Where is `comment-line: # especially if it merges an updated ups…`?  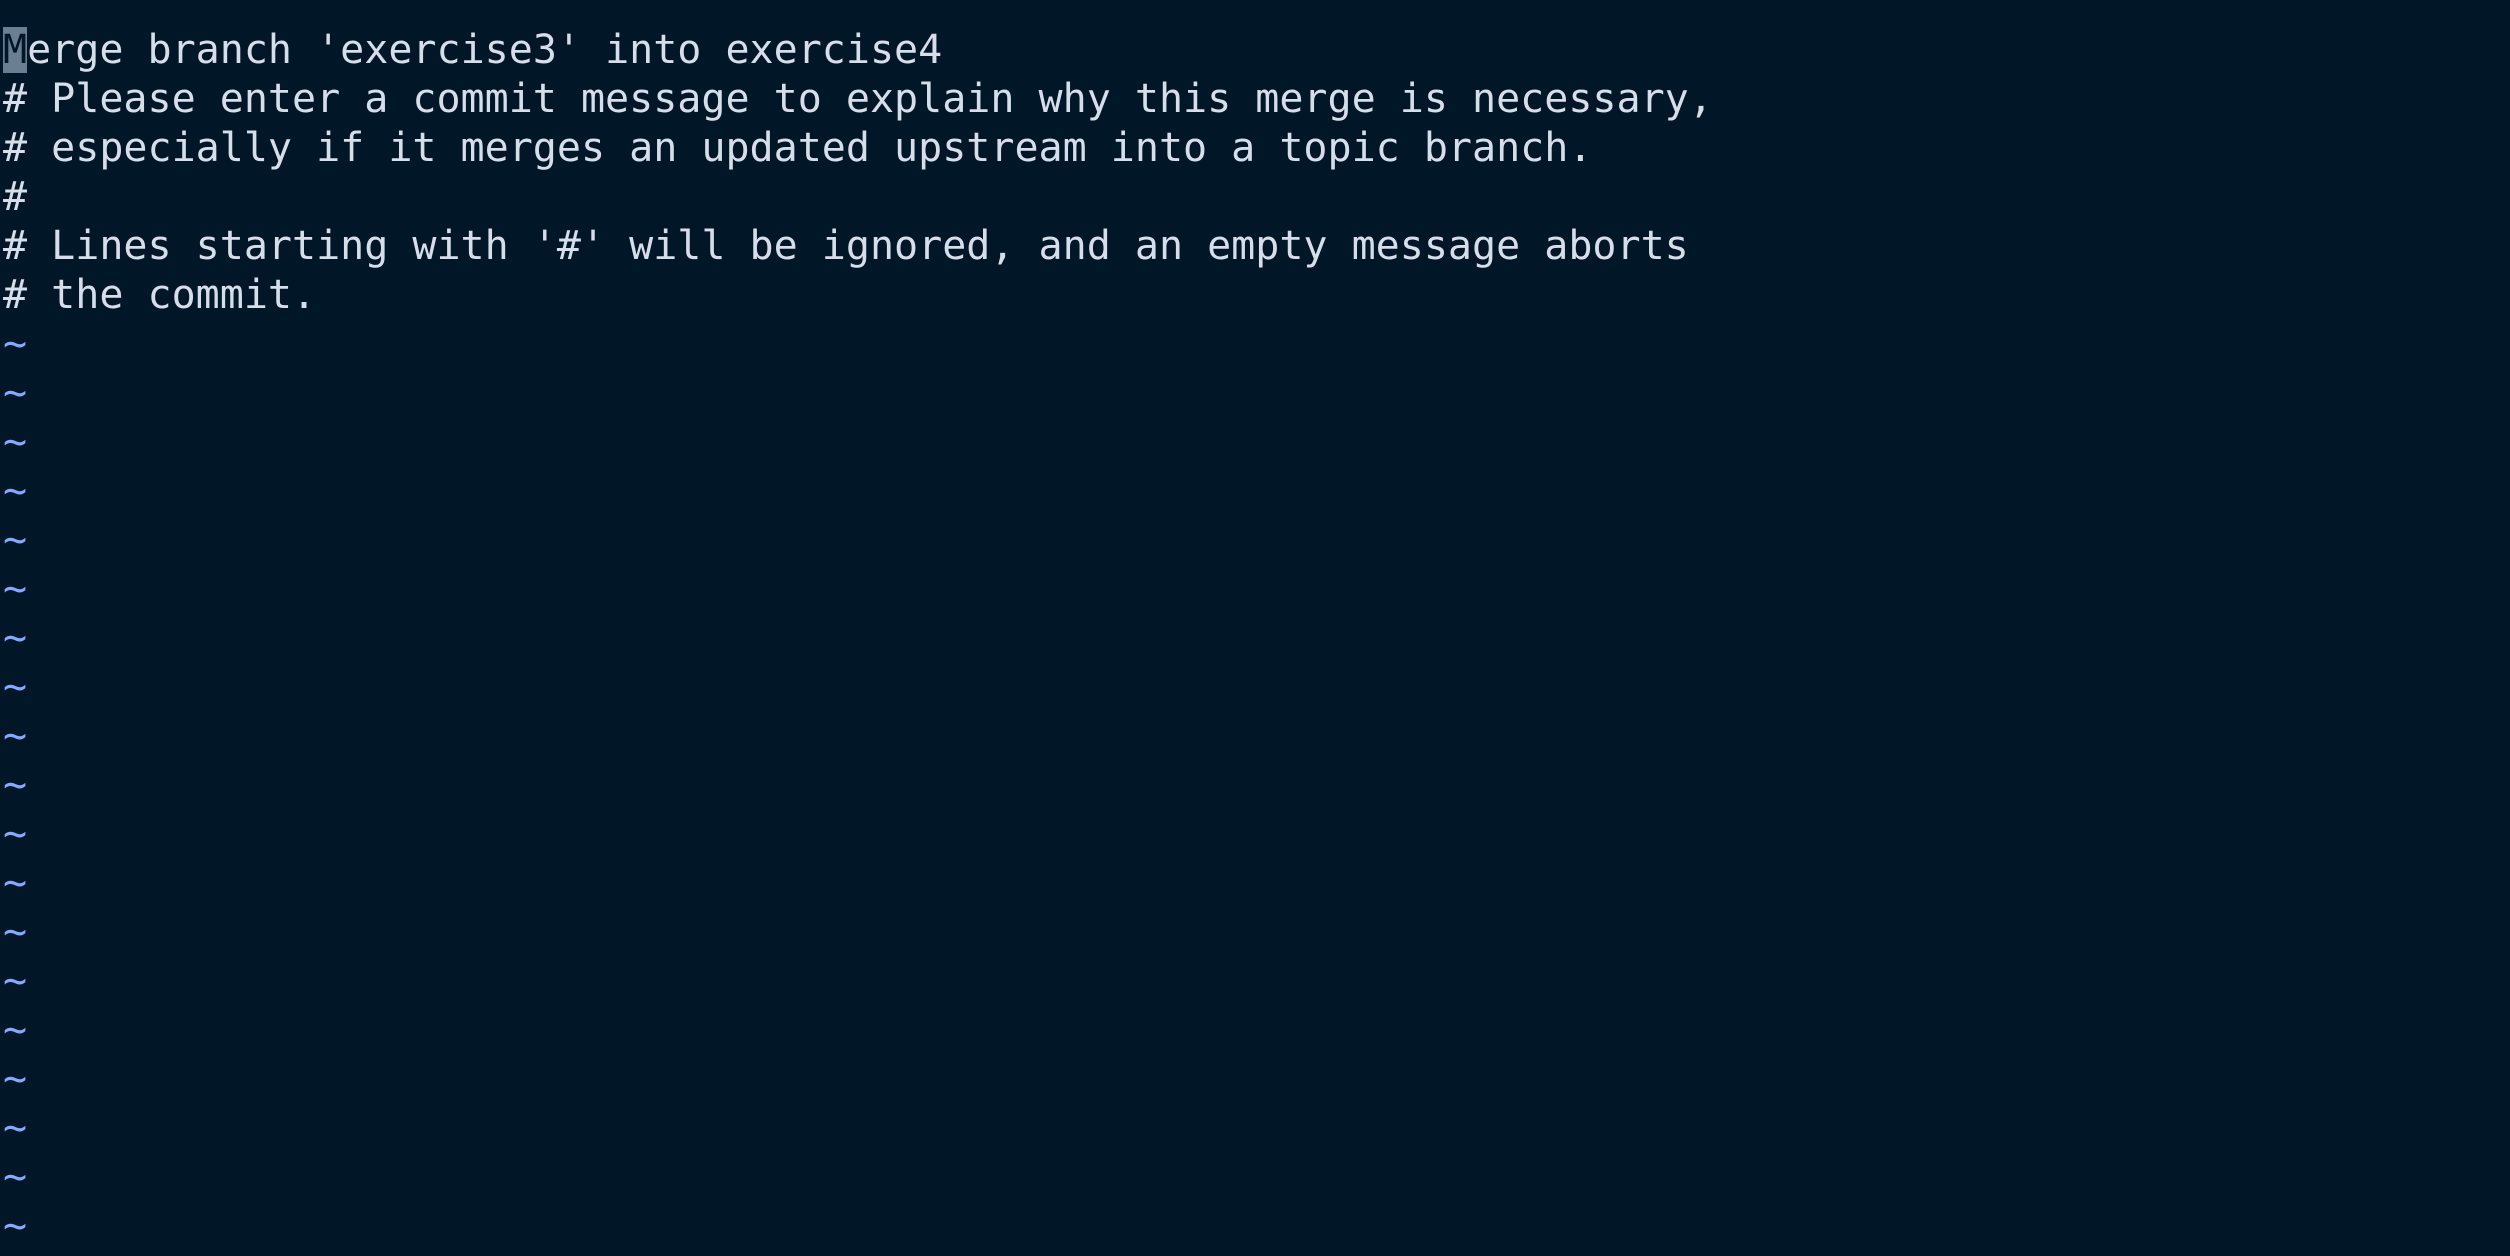
comment-line: # especially if it merges an updated ups… is located at coordinates (798, 148).